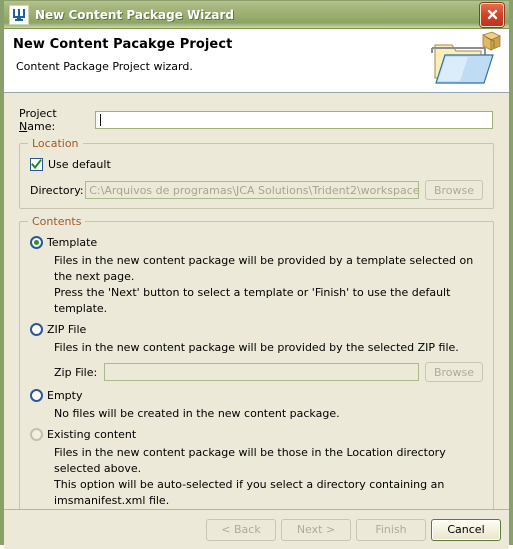 The image size is (513, 549). What do you see at coordinates (466, 529) in the screenshot?
I see `cancel-button: Cancel` at bounding box center [466, 529].